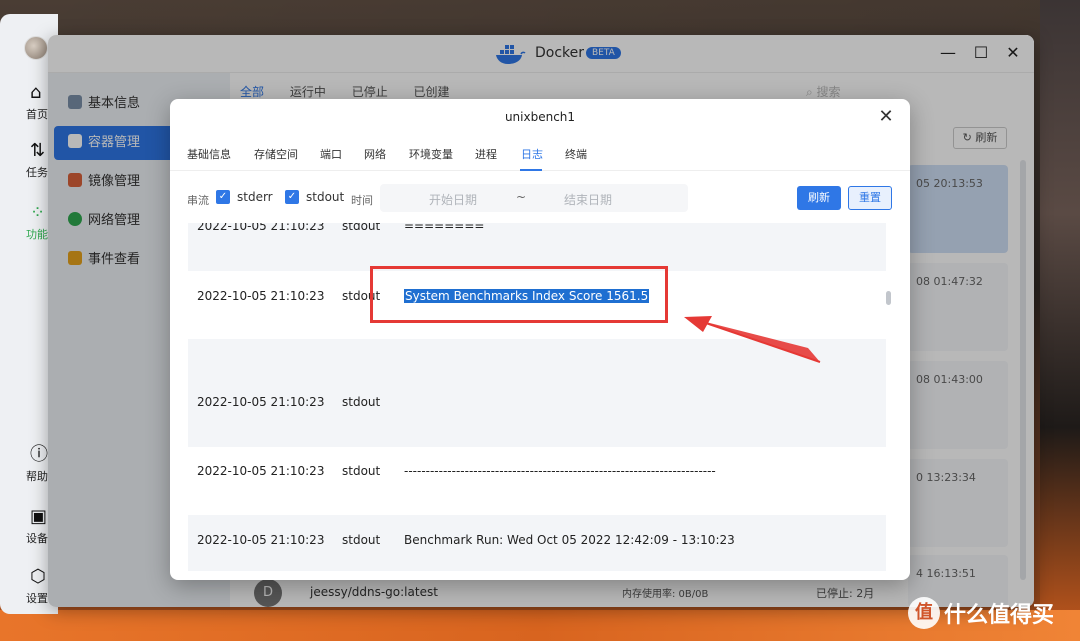  What do you see at coordinates (540, 117) in the screenshot?
I see `dialog-title: unixbench1` at bounding box center [540, 117].